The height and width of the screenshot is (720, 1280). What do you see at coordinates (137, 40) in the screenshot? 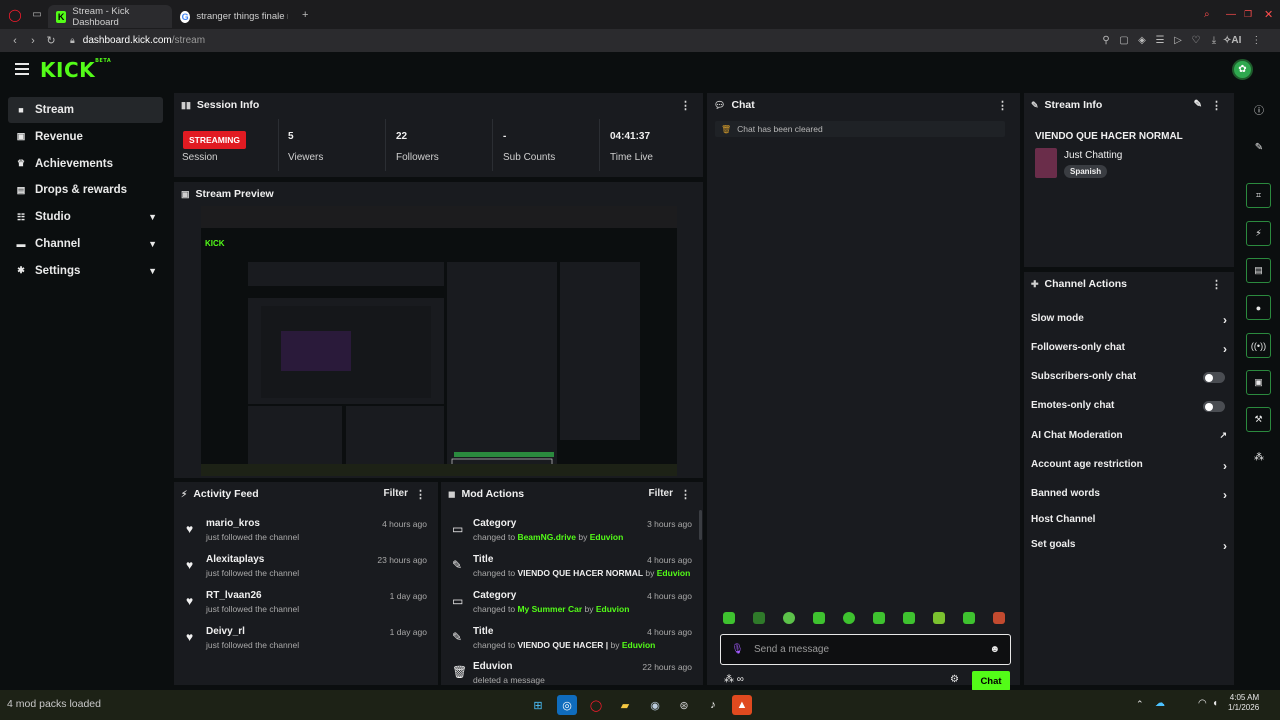
I see `url-field: 🔒︎ dashboard.kick.com/stream` at bounding box center [137, 40].